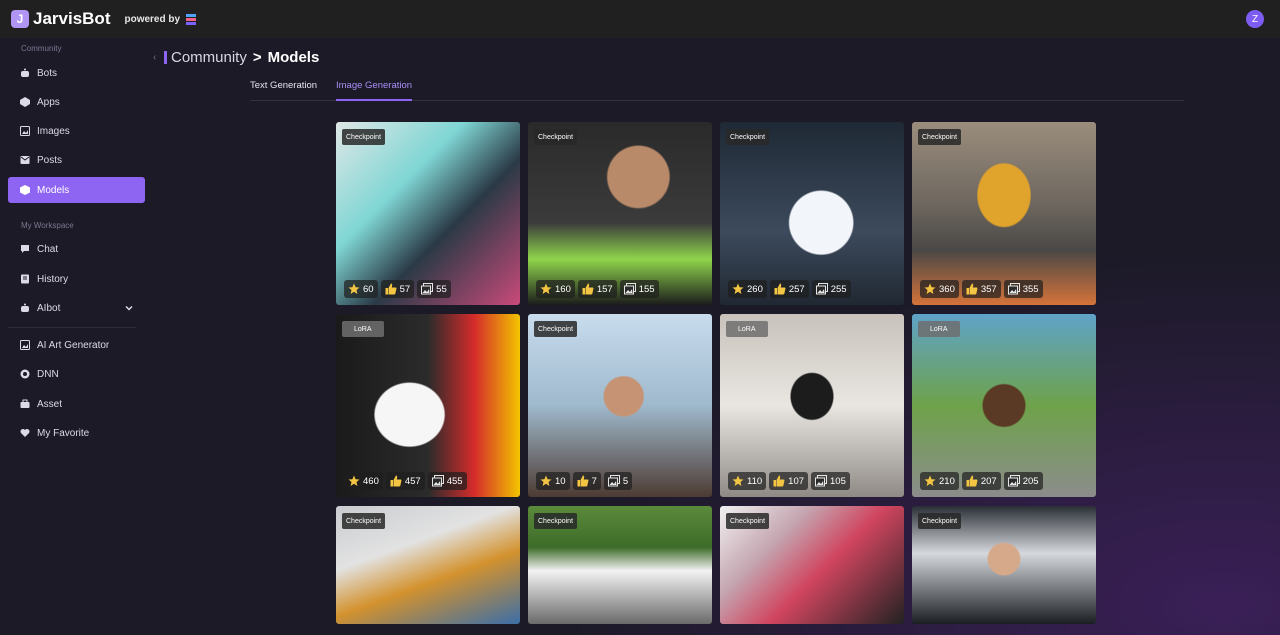  I want to click on model-card: LoRA 460 457 455, so click(428, 405).